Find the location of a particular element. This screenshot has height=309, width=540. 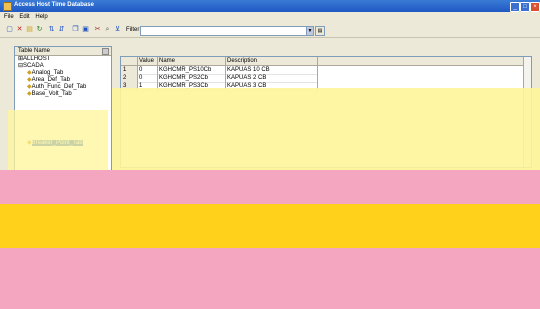

tree-item-scada: ⊟SCADA is located at coordinates (63, 66).